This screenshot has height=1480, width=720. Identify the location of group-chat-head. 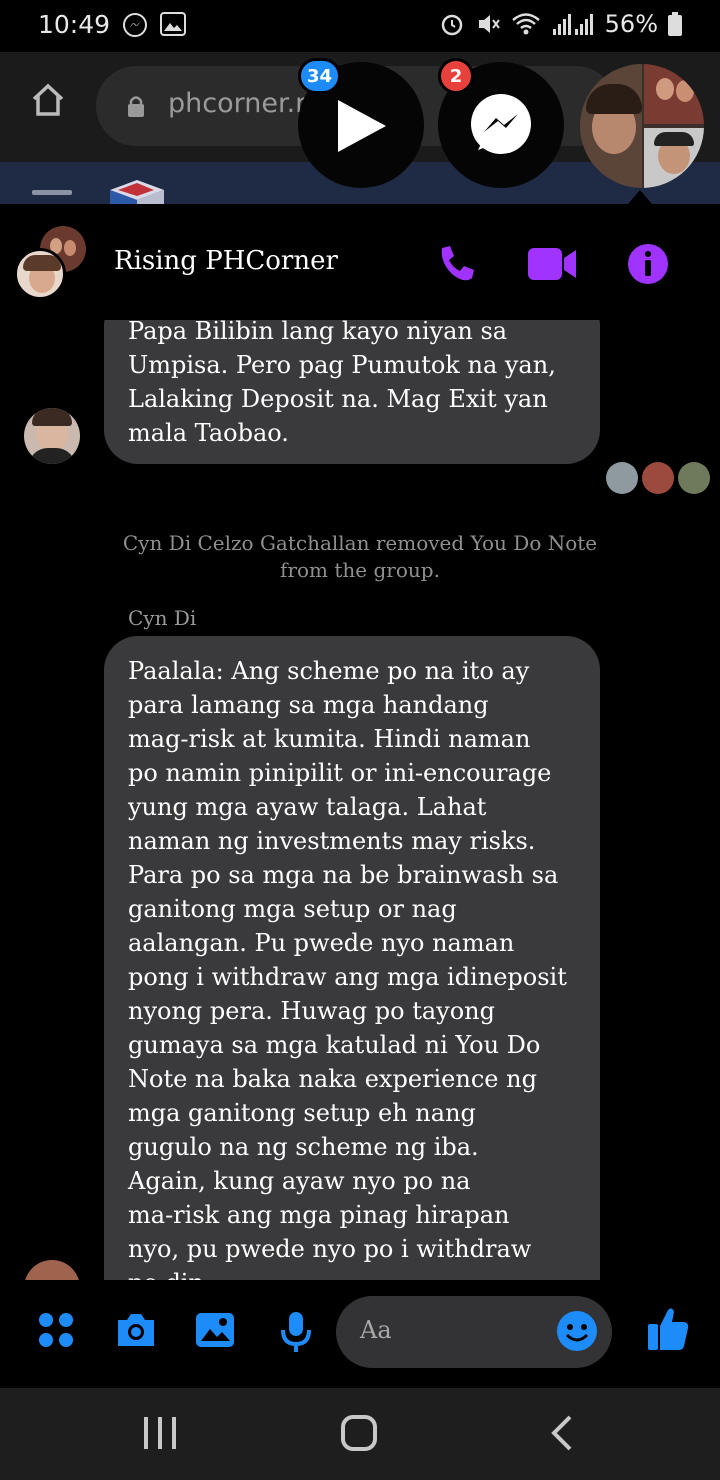
(642, 126).